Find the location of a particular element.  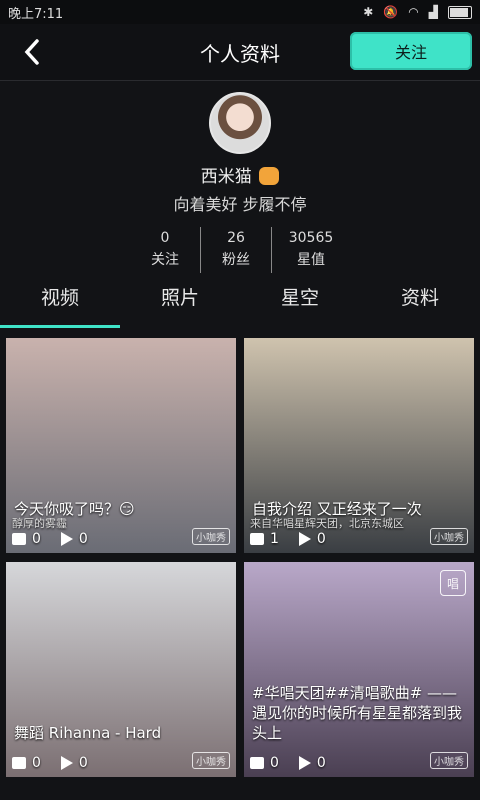

tab-videos: 视频 is located at coordinates (60, 302).